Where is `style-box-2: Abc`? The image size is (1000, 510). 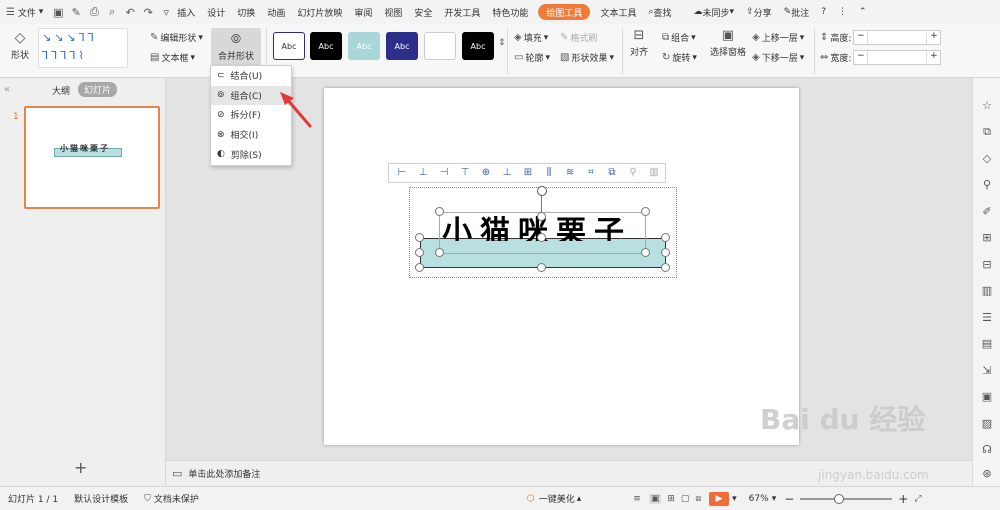
style-box-2: Abc is located at coordinates (326, 46).